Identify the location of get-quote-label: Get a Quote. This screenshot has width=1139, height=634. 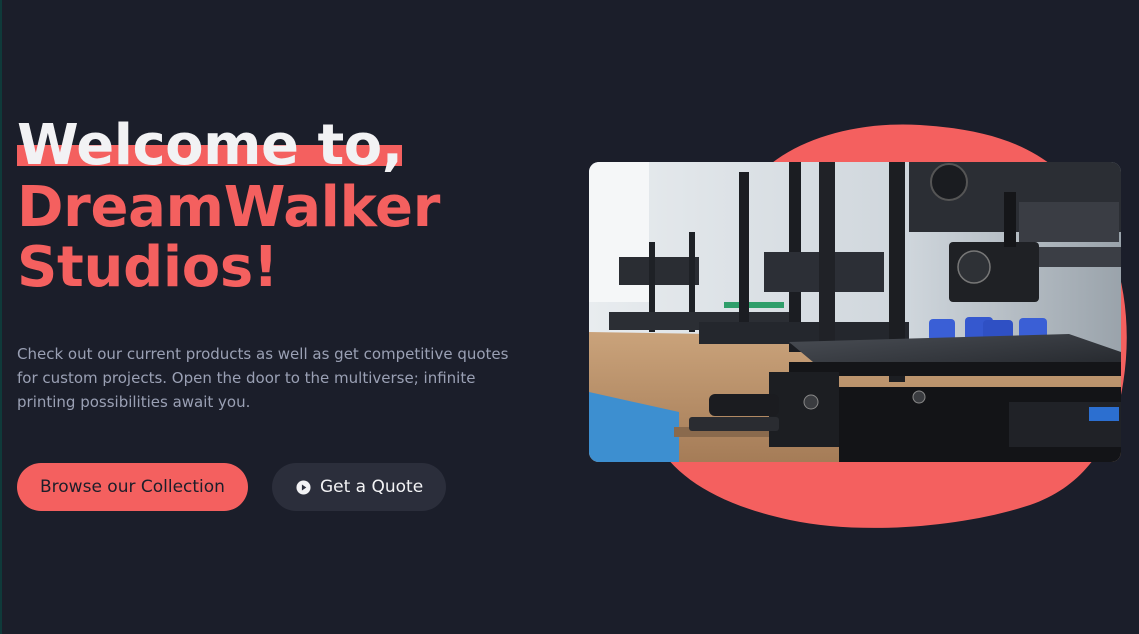
(371, 487).